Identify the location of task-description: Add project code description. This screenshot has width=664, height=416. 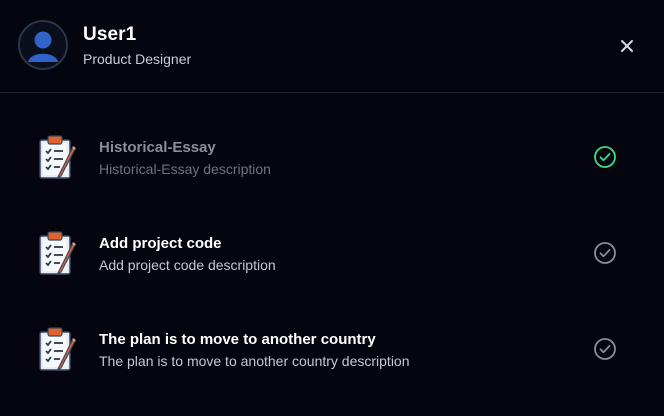
(187, 265).